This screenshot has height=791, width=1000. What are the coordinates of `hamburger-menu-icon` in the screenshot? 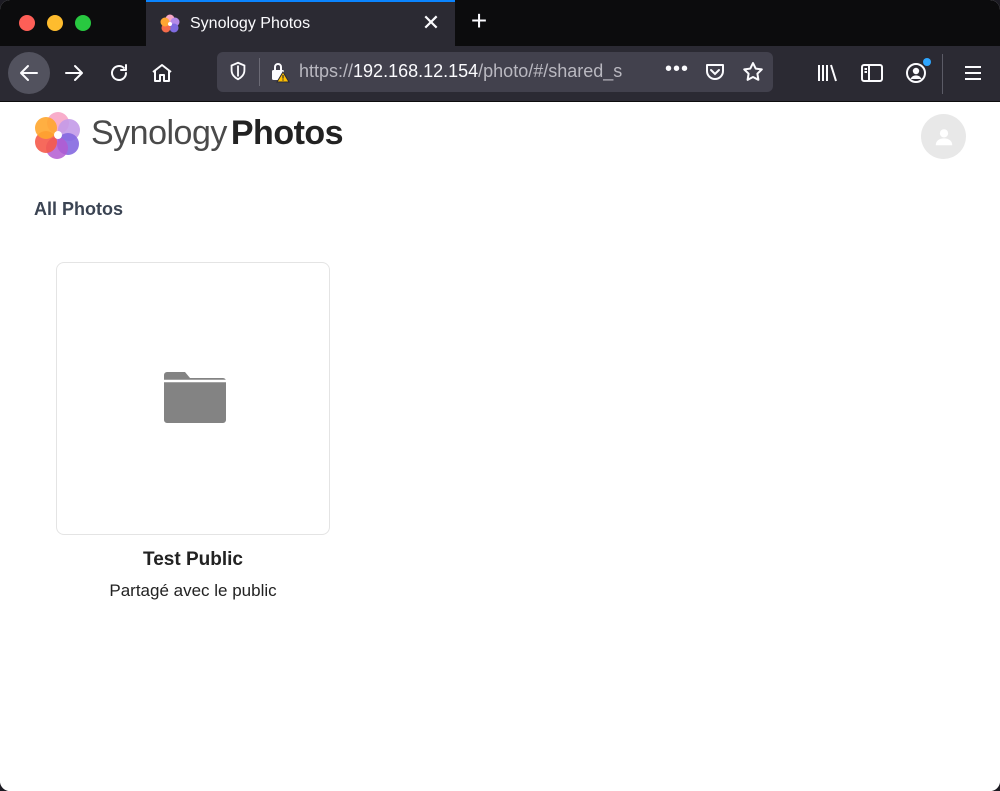 It's located at (973, 73).